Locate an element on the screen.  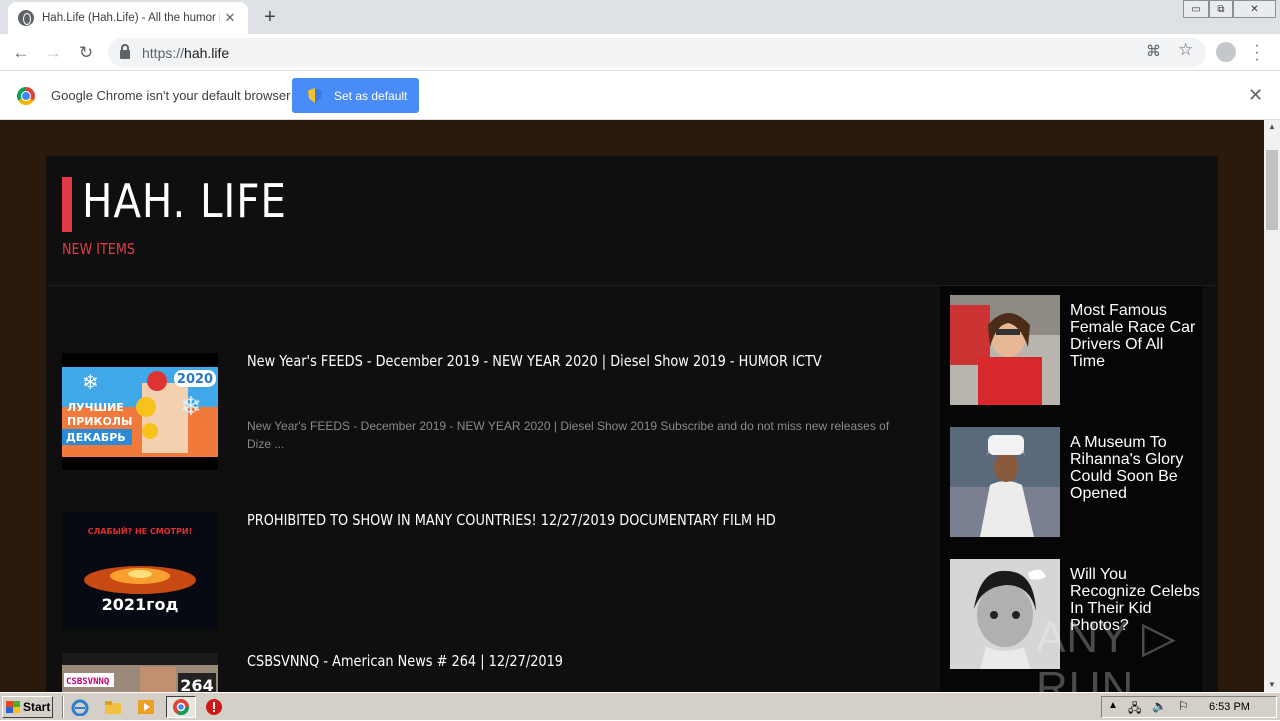
chrome-taskbar-button is located at coordinates (181, 707).